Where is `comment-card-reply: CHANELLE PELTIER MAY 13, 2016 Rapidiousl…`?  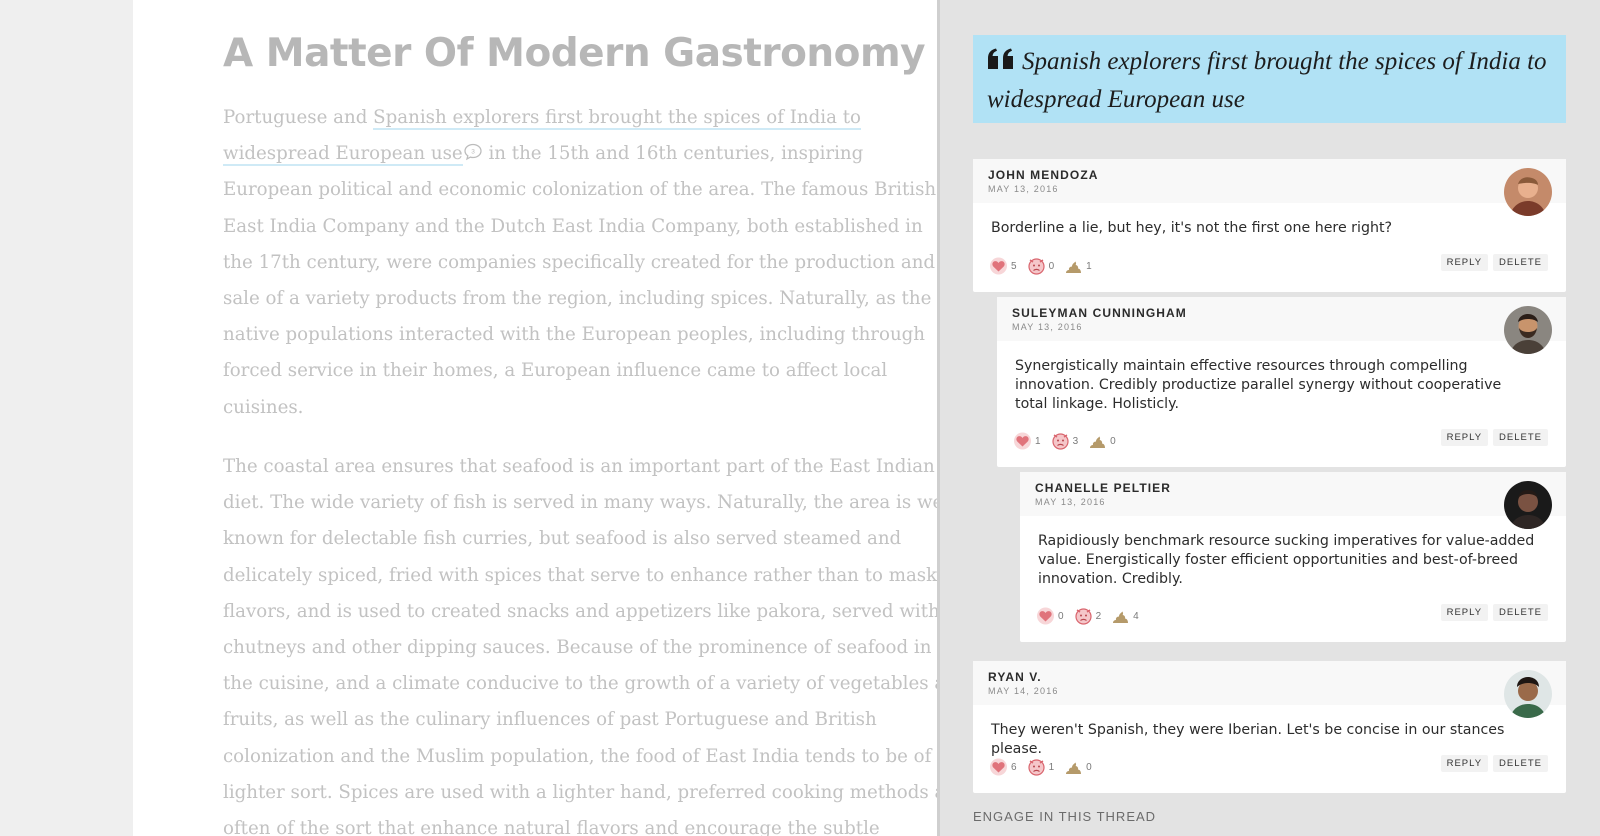
comment-card-reply: CHANELLE PELTIER MAY 13, 2016 Rapidiousl… is located at coordinates (1293, 557).